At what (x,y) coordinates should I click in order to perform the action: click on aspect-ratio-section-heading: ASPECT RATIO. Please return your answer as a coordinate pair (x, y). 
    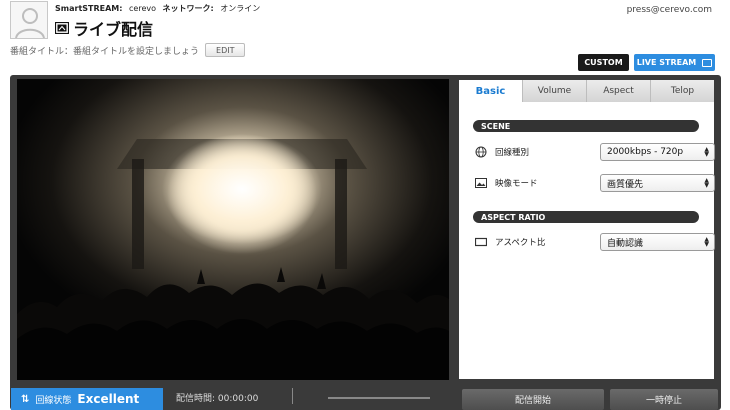
    Looking at the image, I should click on (586, 217).